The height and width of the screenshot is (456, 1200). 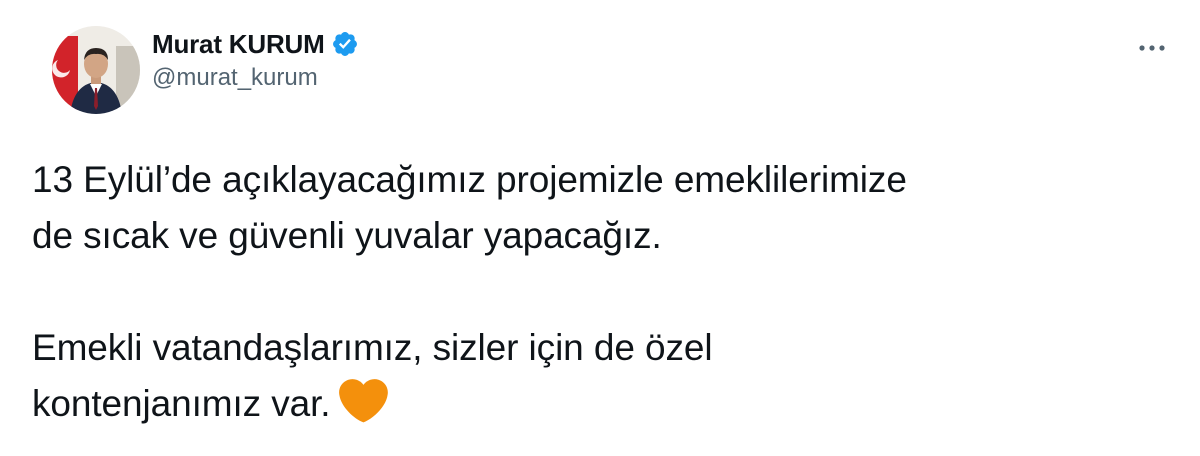 I want to click on more-horizontal-icon, so click(x=1152, y=48).